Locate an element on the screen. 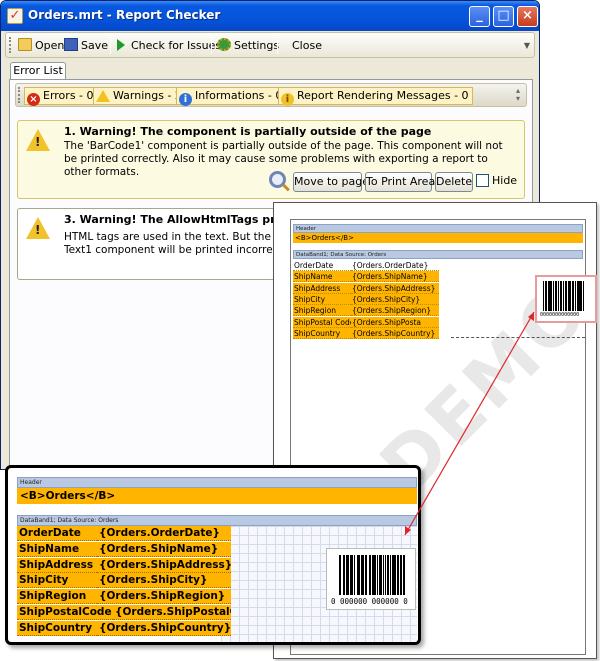  callout-arrow is located at coordinates (469, 423).